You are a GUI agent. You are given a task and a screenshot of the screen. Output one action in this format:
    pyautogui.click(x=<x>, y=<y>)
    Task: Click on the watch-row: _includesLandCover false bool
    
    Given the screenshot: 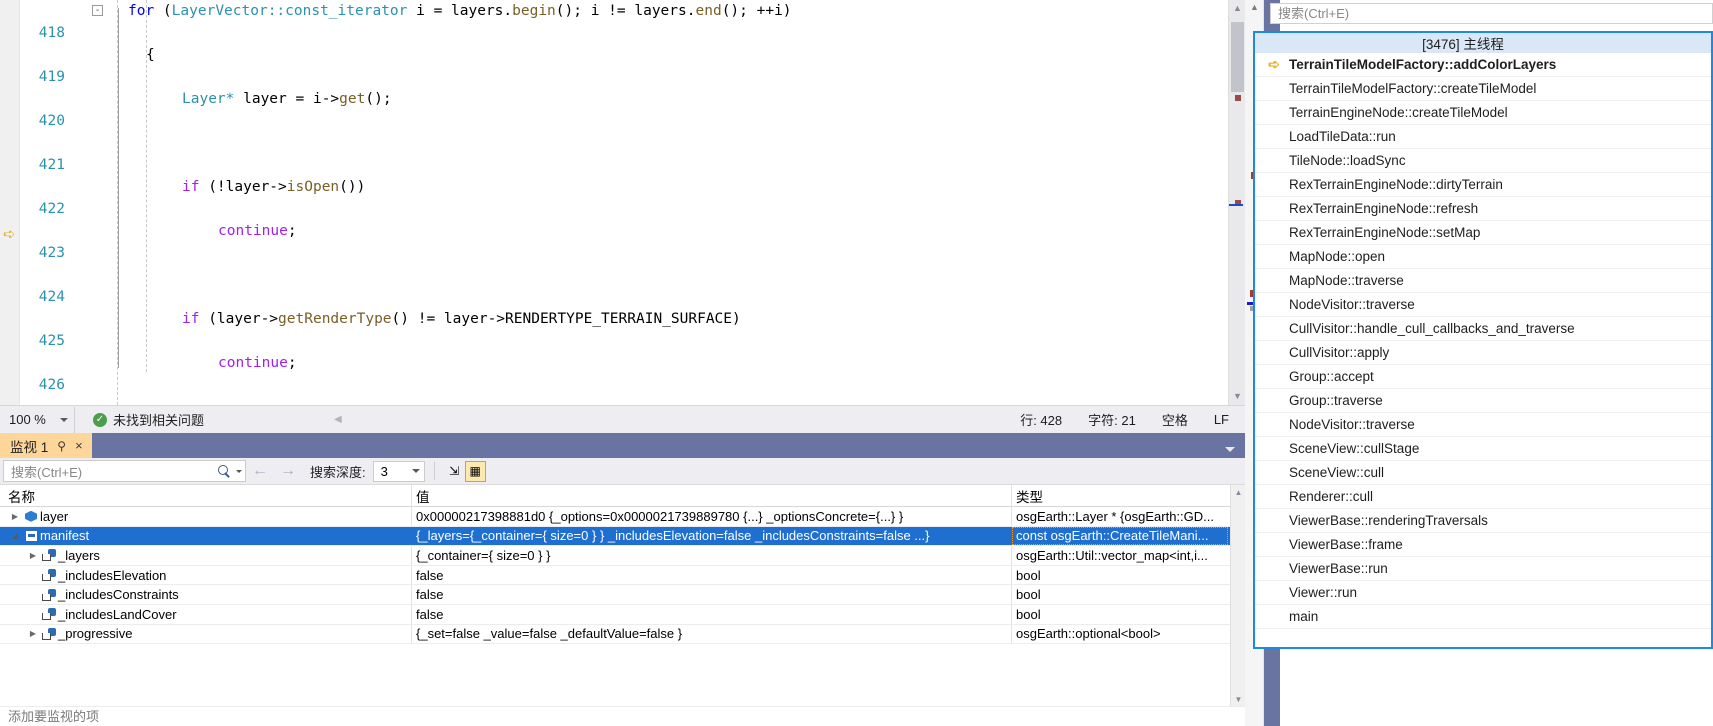 What is the action you would take?
    pyautogui.click(x=622, y=614)
    